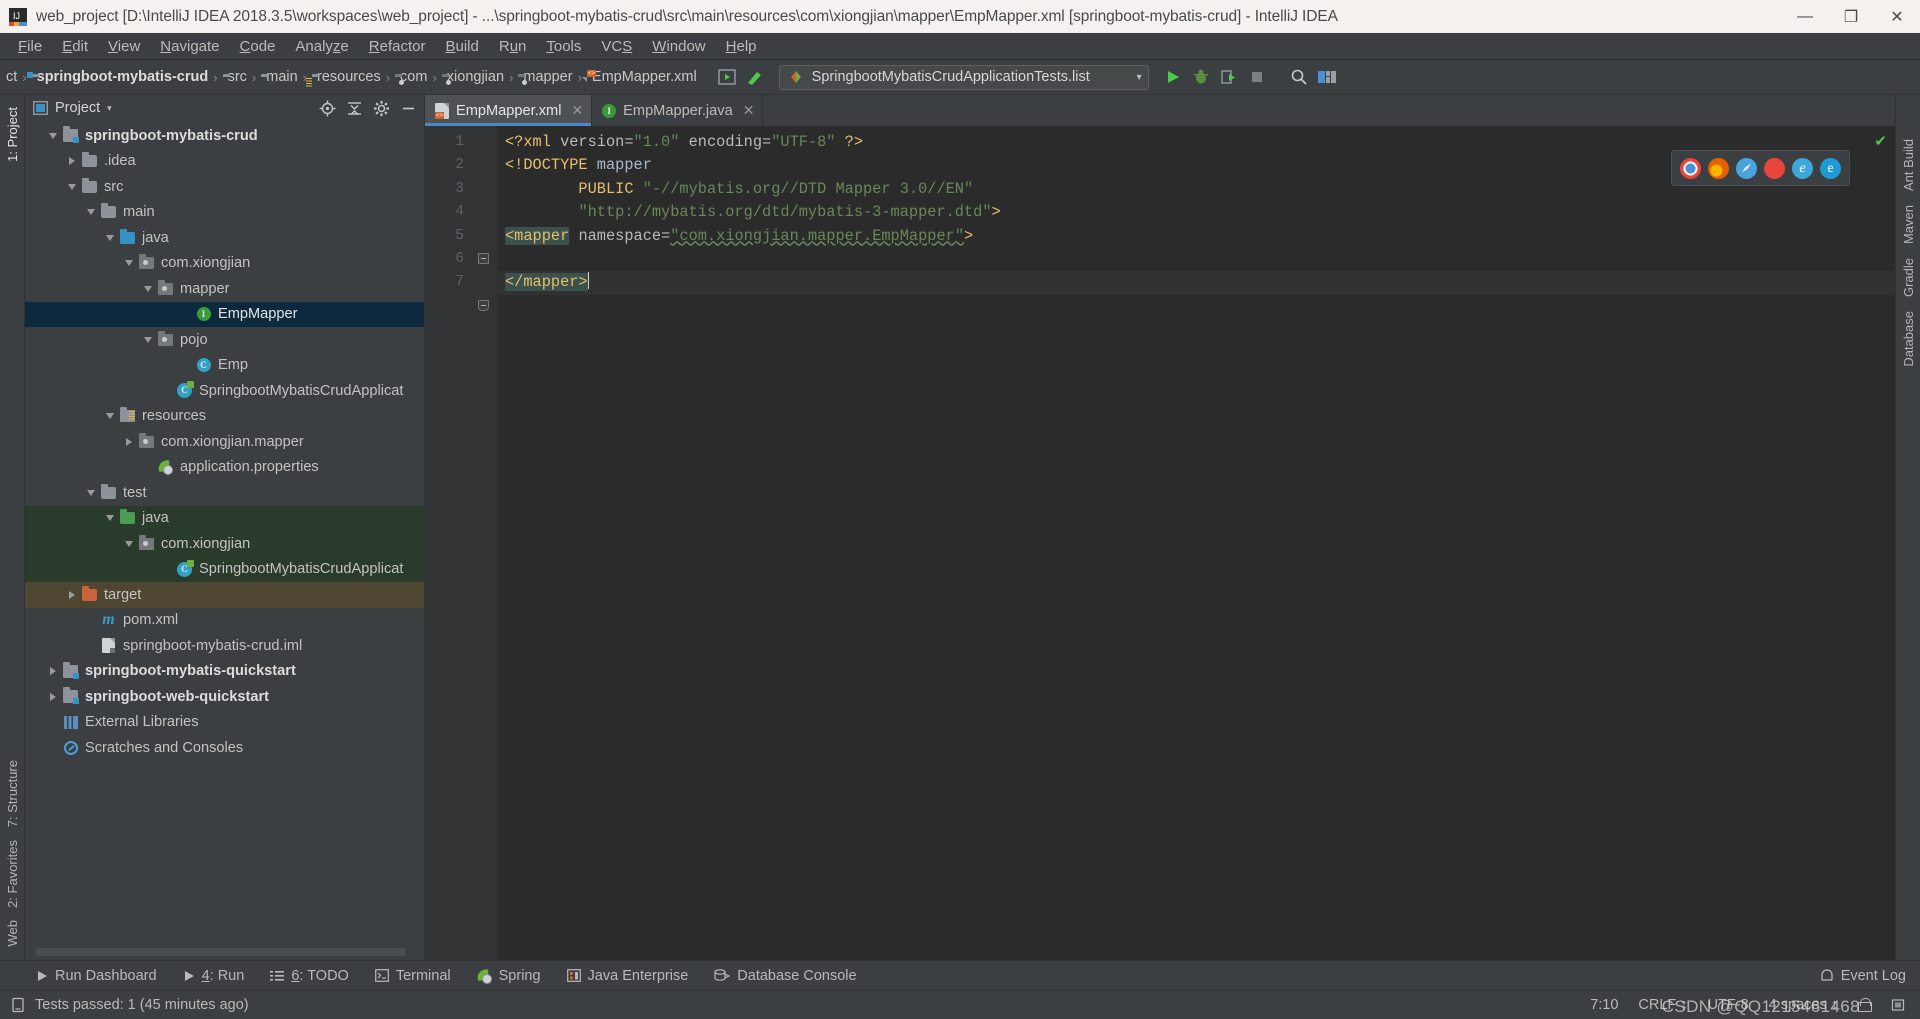 The height and width of the screenshot is (1019, 1920). Describe the element at coordinates (75, 46) in the screenshot. I see `menu-item-edit: Edit` at that location.